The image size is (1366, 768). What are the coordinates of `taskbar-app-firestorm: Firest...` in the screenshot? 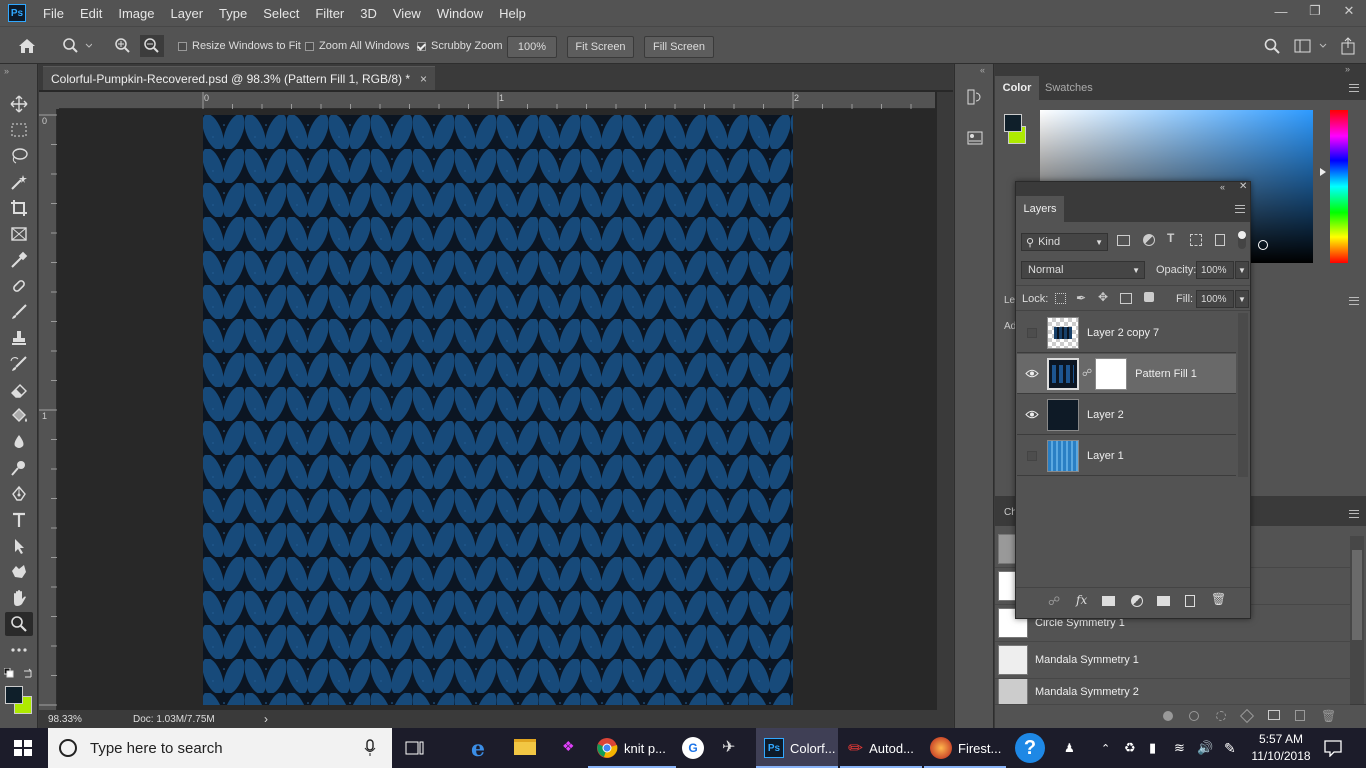 It's located at (965, 748).